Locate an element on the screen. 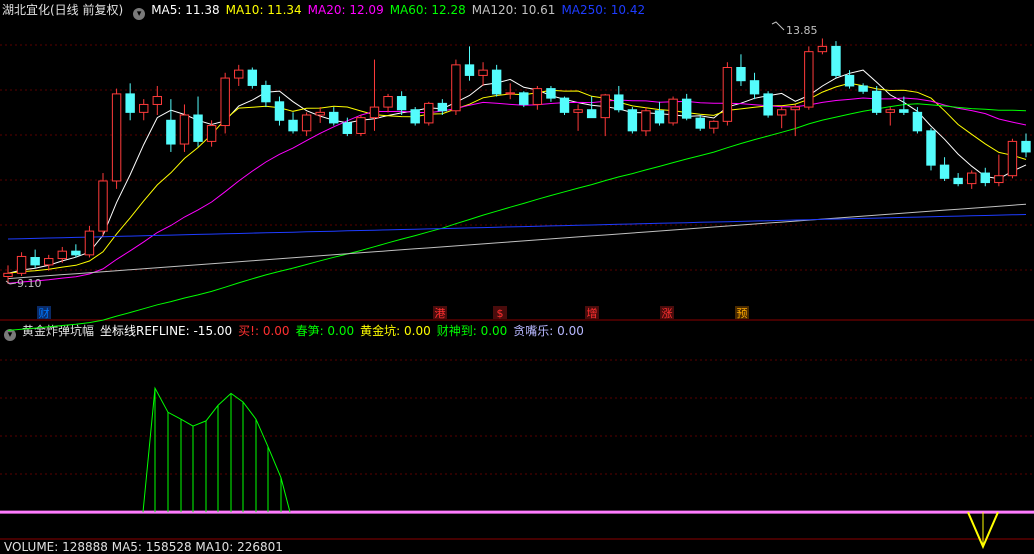 This screenshot has height=554, width=1034. event-marker: 财 is located at coordinates (44, 313).